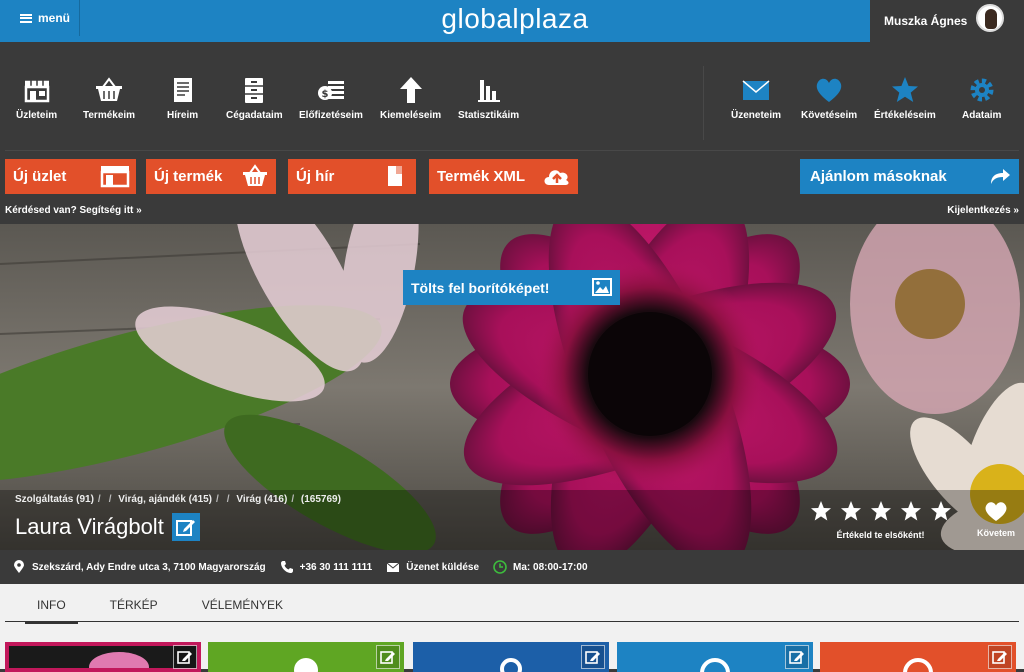 The image size is (1024, 672). What do you see at coordinates (983, 210) in the screenshot?
I see `logout-link: Kijelentkezés »` at bounding box center [983, 210].